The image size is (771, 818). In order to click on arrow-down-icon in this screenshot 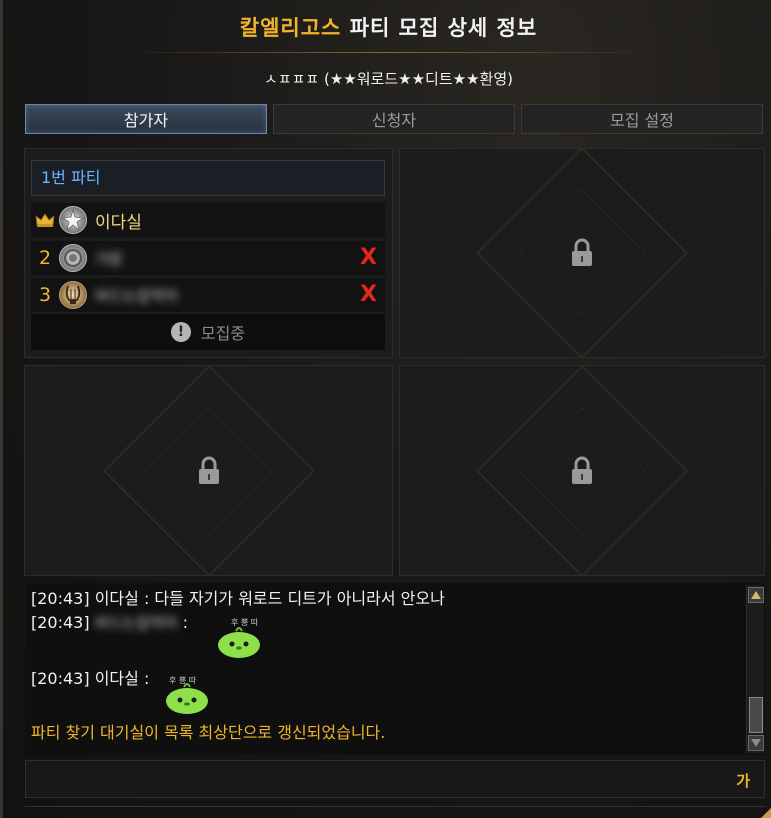, I will do `click(756, 743)`.